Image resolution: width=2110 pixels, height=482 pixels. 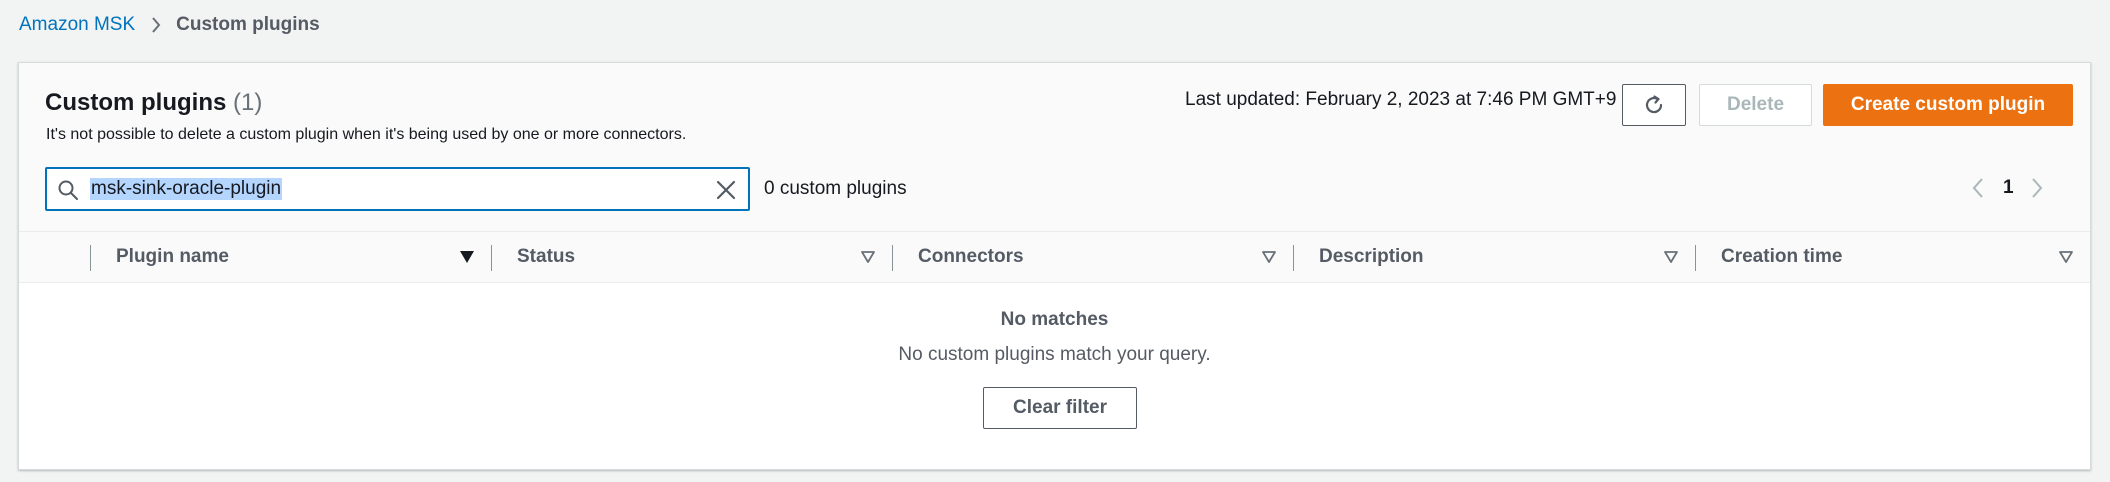 I want to click on column-header-creation-time: Creation time, so click(x=1892, y=257).